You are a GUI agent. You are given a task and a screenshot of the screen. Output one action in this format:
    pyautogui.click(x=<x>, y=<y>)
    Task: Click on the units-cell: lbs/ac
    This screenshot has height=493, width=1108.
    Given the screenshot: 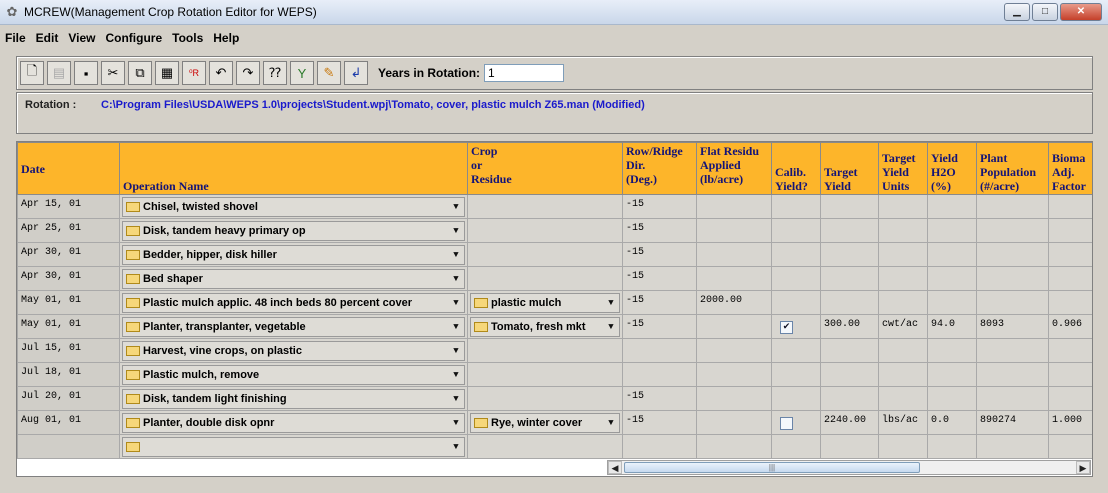 What is the action you would take?
    pyautogui.click(x=903, y=422)
    